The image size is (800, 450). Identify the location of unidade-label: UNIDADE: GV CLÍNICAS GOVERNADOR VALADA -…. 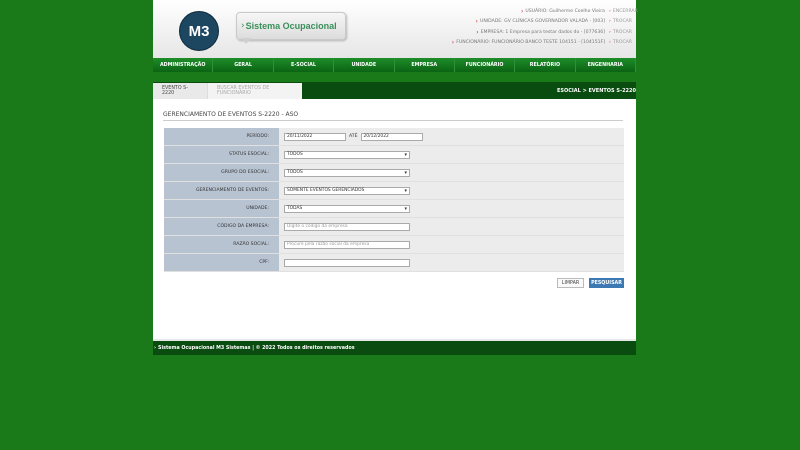
(542, 22).